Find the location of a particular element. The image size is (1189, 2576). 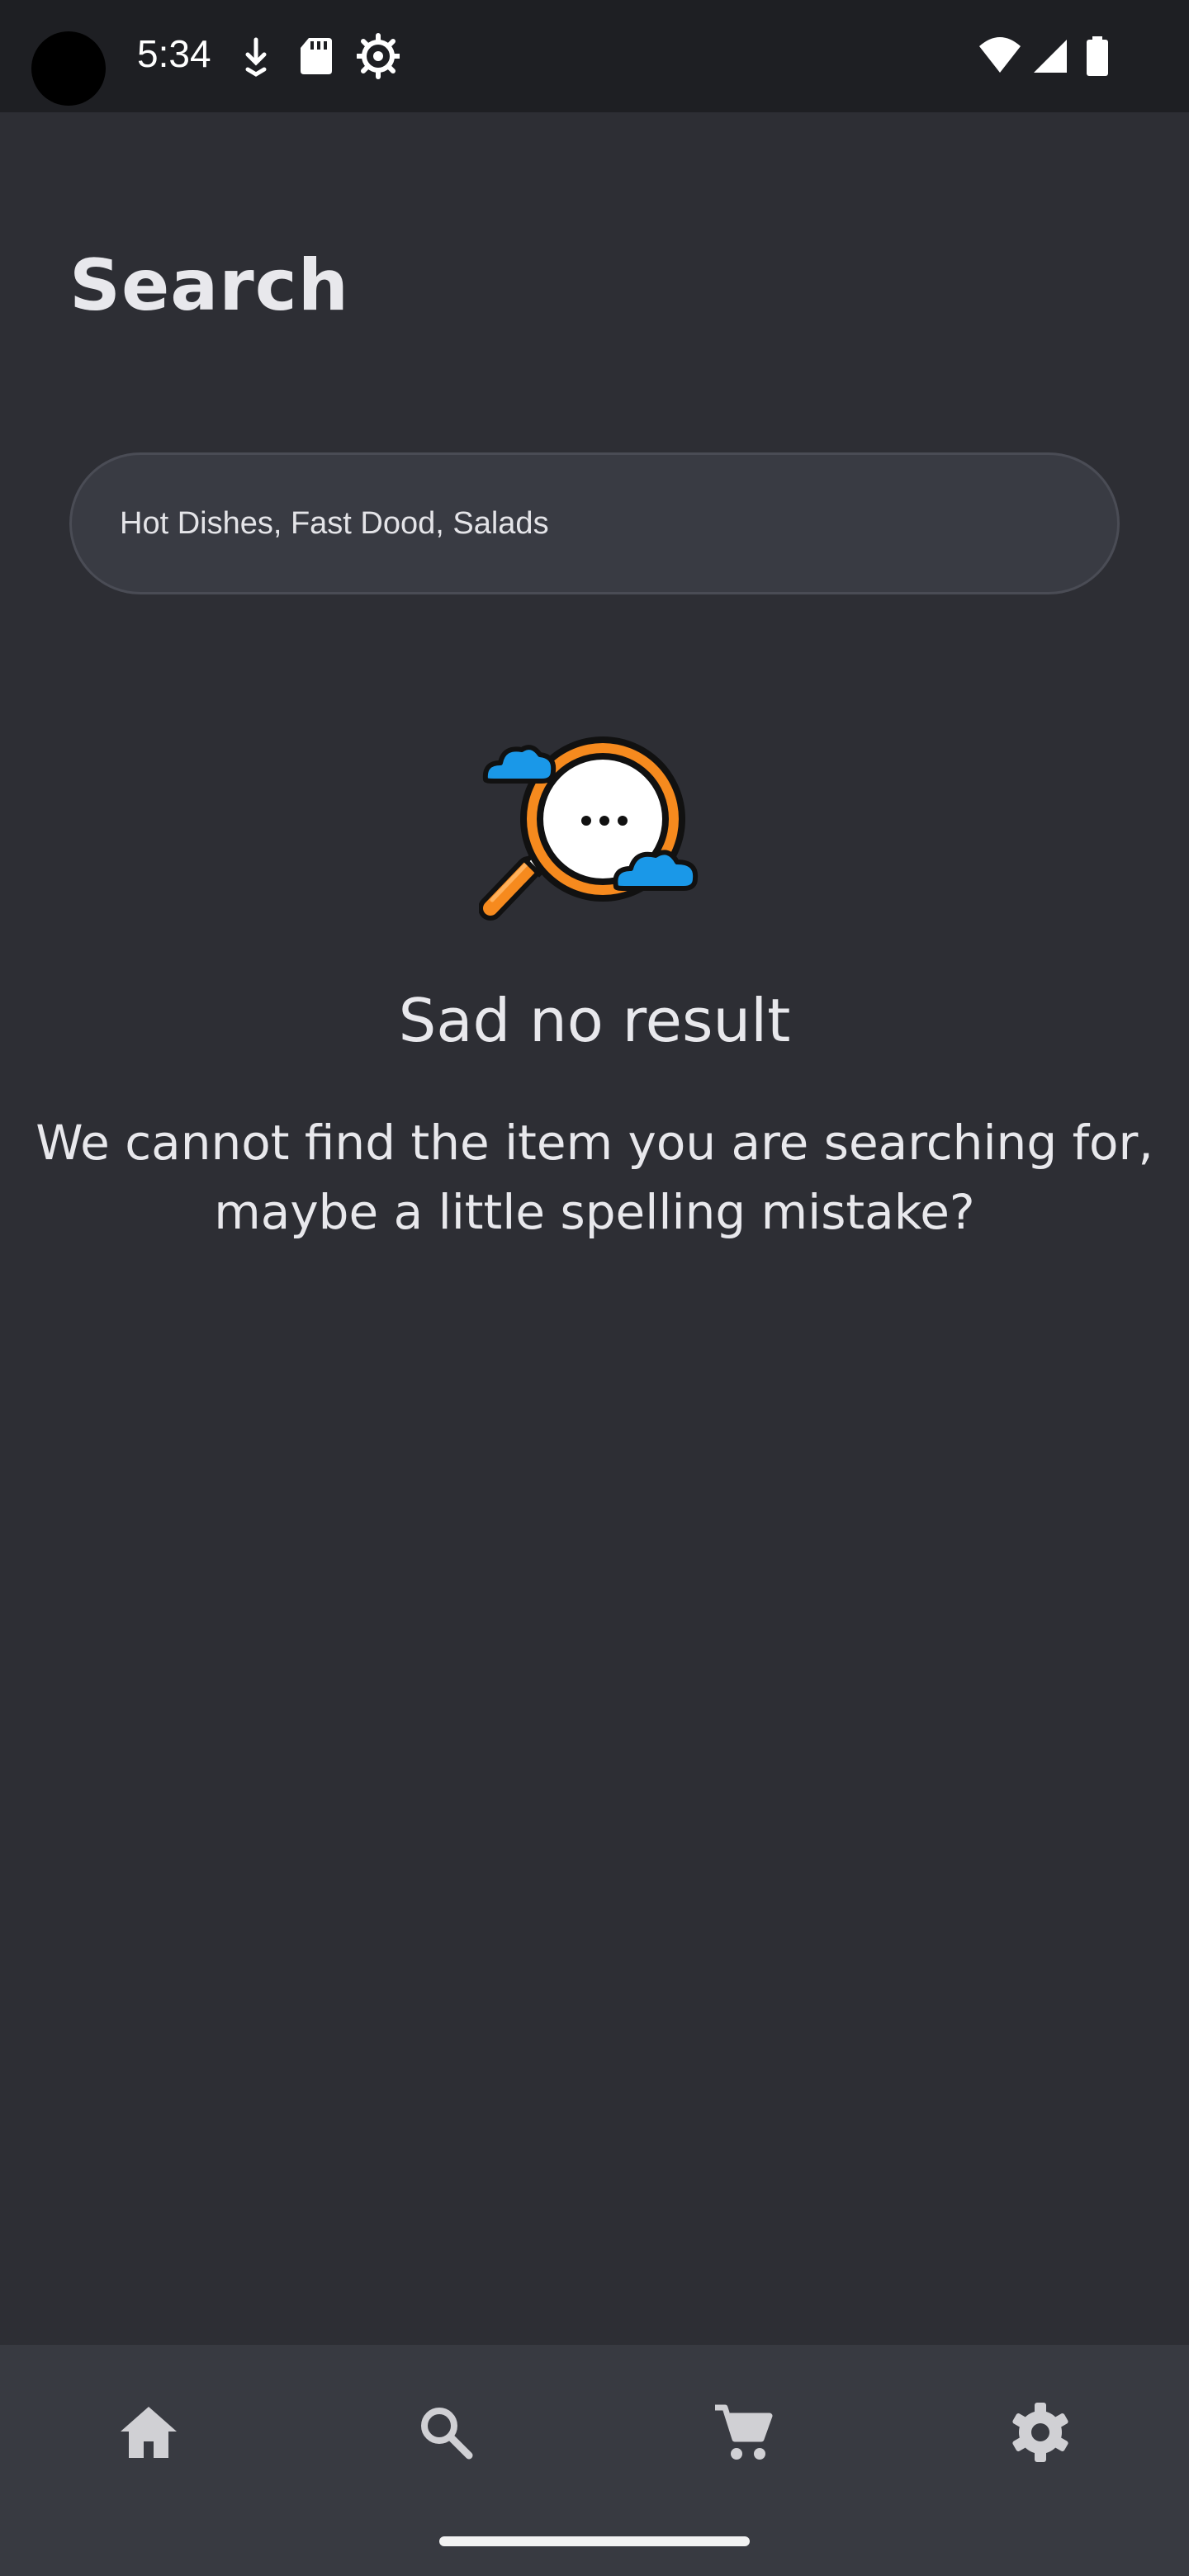

empty-state-title: Sad no result is located at coordinates (594, 1020).